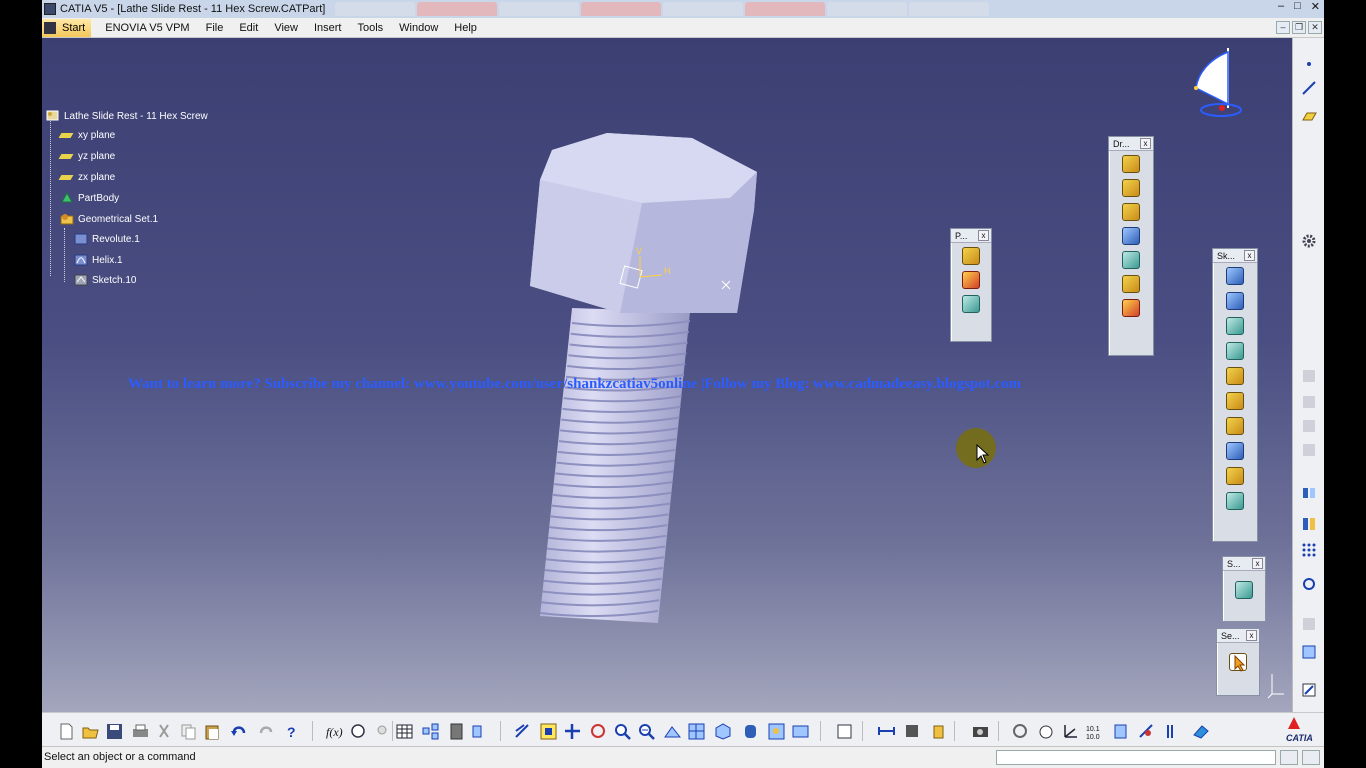  I want to click on point-icon, so click(1309, 64).